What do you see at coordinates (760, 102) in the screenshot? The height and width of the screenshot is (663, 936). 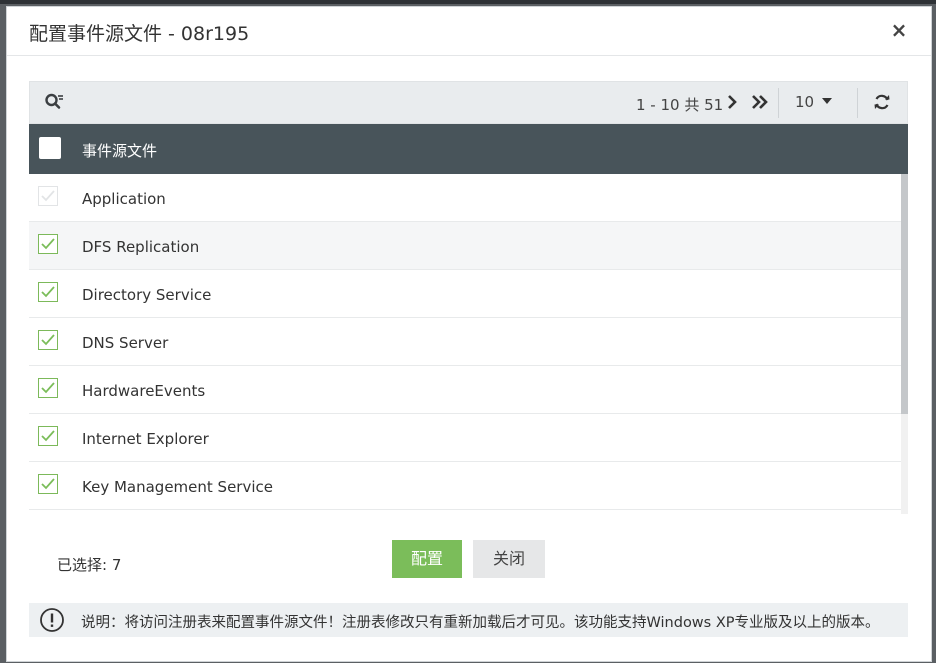 I see `last-page-icon` at bounding box center [760, 102].